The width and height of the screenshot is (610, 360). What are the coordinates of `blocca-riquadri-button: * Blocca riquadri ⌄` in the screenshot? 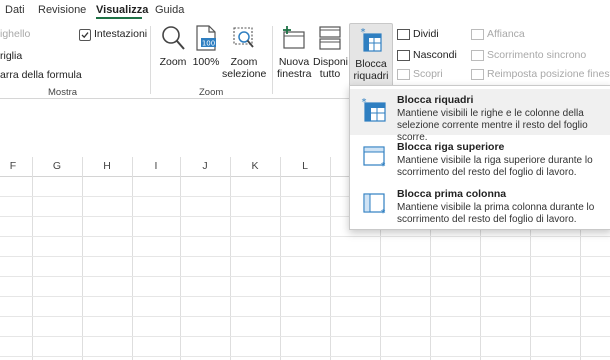 It's located at (371, 58).